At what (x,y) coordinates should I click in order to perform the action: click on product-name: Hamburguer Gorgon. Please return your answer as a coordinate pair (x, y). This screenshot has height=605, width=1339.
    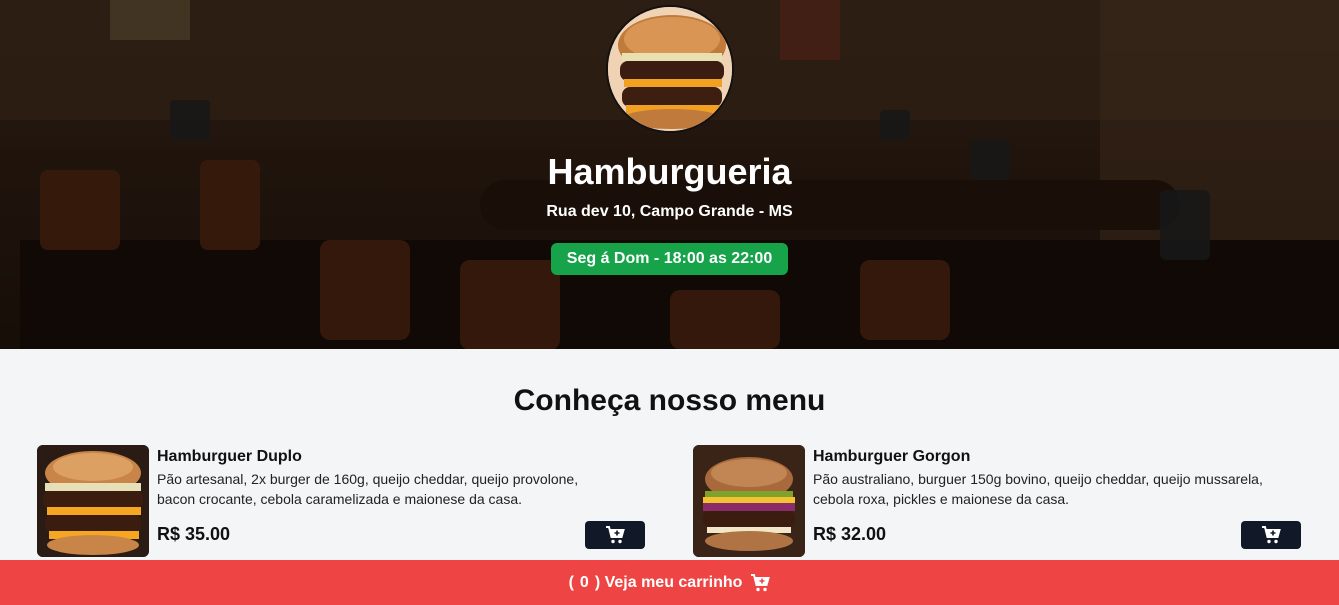
    Looking at the image, I should click on (892, 456).